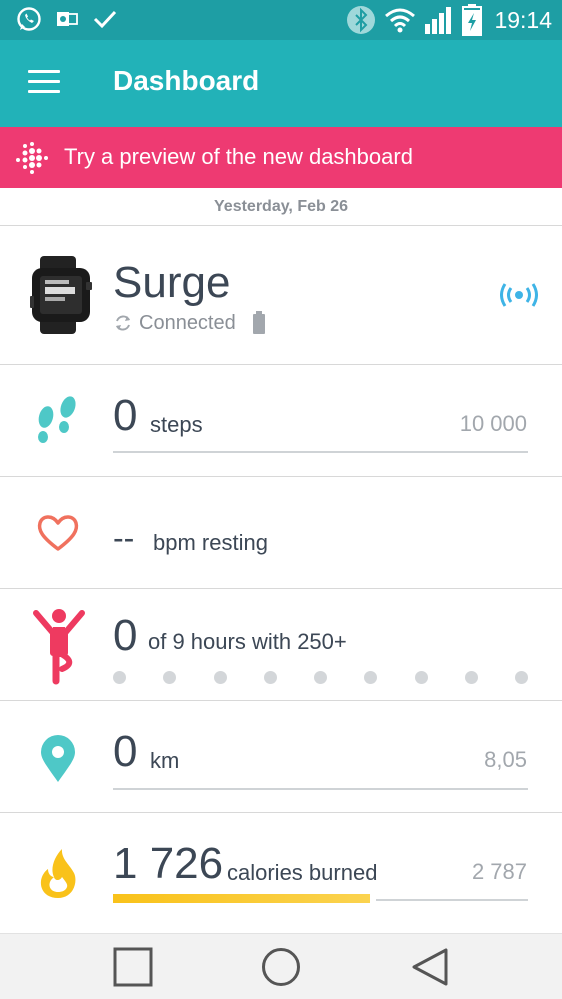  What do you see at coordinates (125, 751) in the screenshot?
I see `distance-value: 0` at bounding box center [125, 751].